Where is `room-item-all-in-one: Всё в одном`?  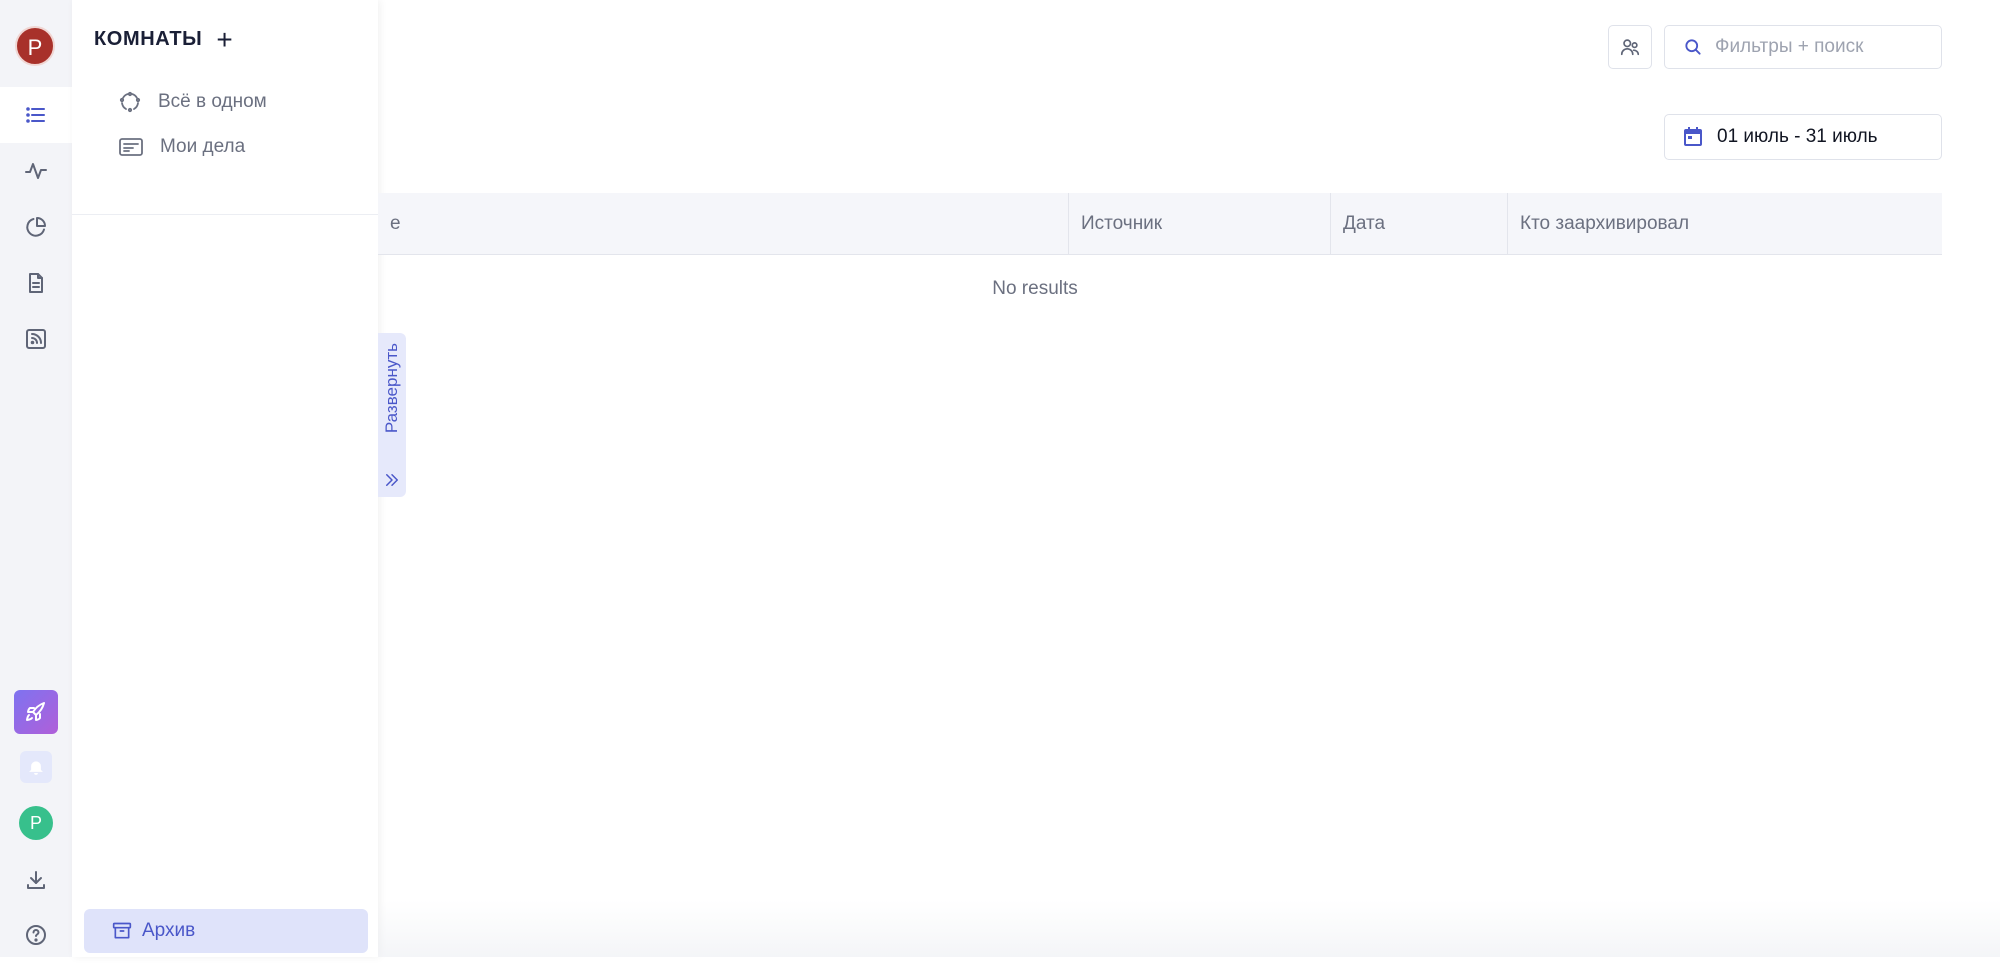 room-item-all-in-one: Всё в одном is located at coordinates (192, 102).